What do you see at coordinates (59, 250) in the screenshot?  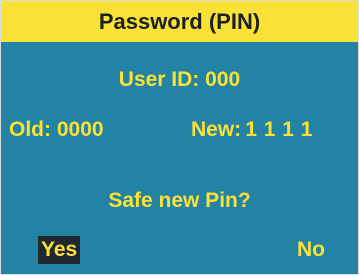 I see `yes-option: Yes` at bounding box center [59, 250].